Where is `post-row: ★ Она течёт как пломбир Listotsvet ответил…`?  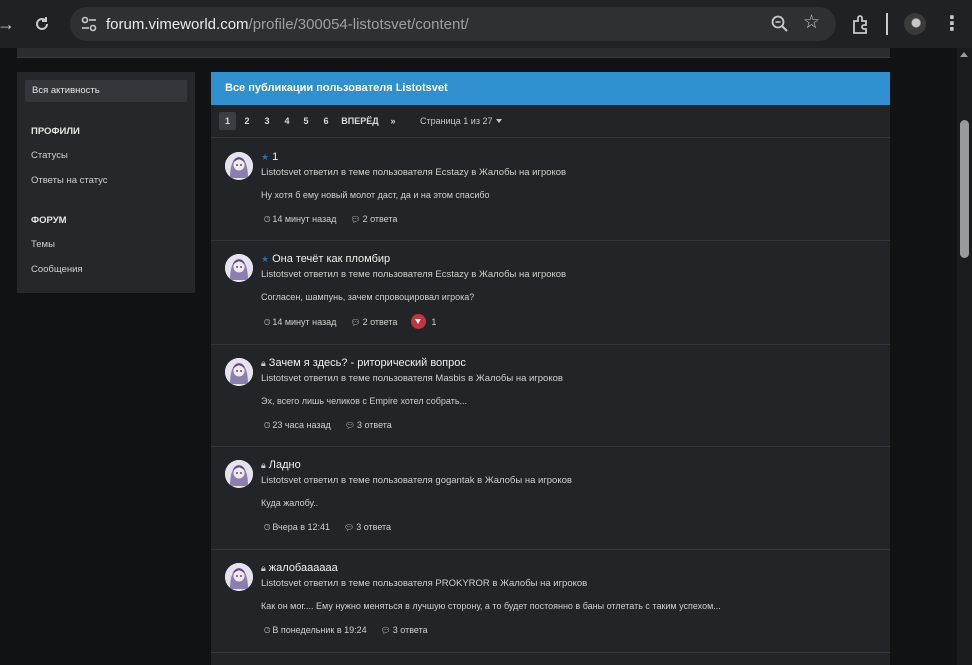
post-row: ★ Она течёт как пломбир Listotsvet ответил… is located at coordinates (550, 293).